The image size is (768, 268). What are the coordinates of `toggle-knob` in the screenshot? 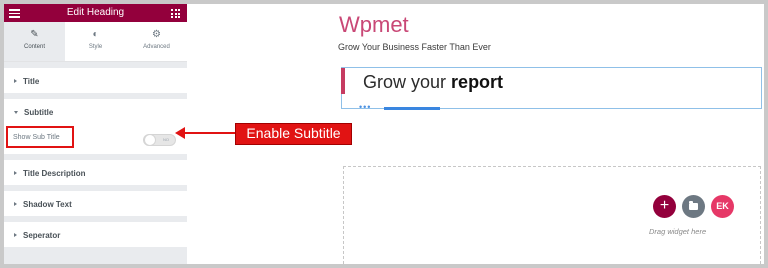 It's located at (150, 140).